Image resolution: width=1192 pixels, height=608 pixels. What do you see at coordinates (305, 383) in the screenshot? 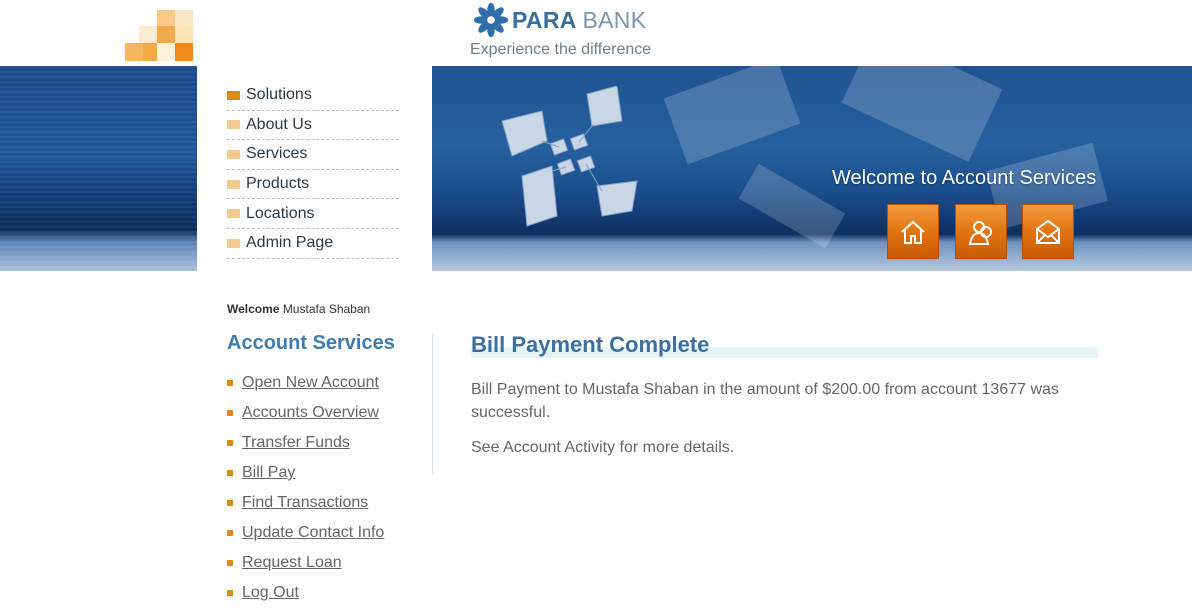
I see `link-open-new-account: Open New Account` at bounding box center [305, 383].